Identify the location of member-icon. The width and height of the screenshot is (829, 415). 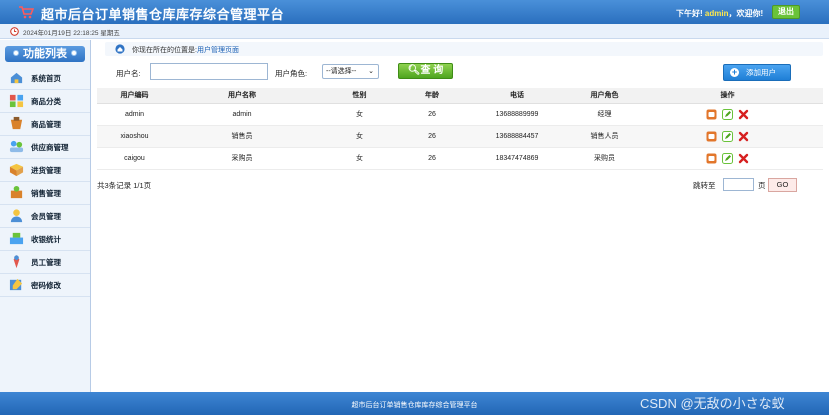
(16, 216).